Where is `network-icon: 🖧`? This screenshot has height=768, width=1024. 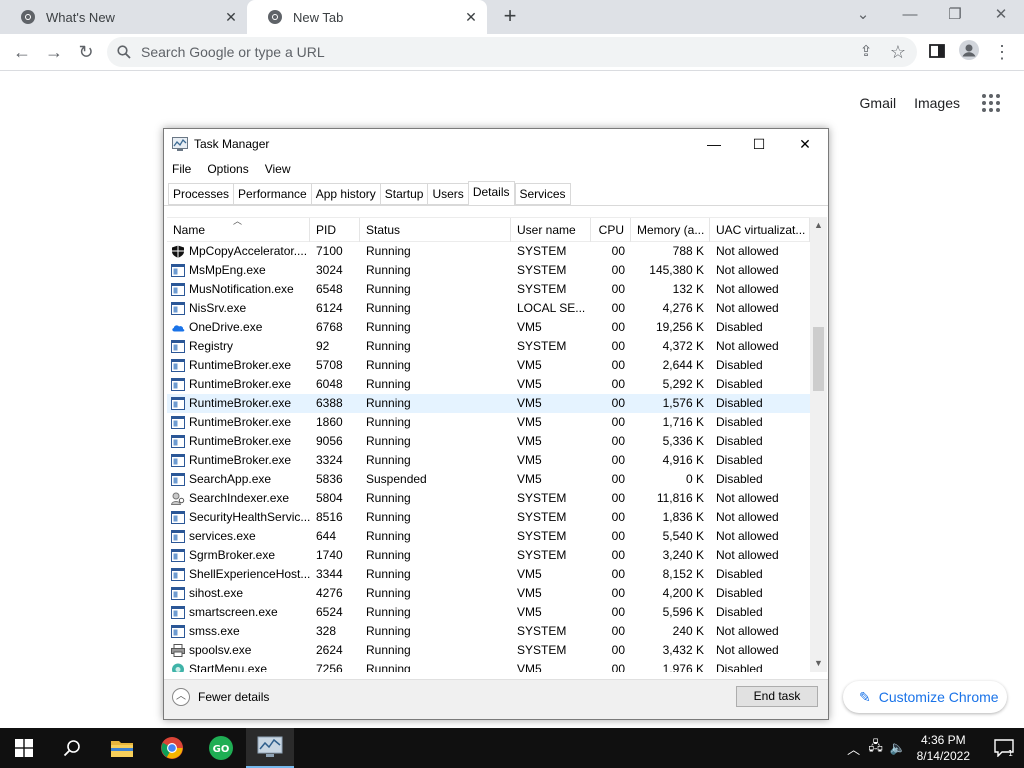 network-icon: 🖧 is located at coordinates (876, 748).